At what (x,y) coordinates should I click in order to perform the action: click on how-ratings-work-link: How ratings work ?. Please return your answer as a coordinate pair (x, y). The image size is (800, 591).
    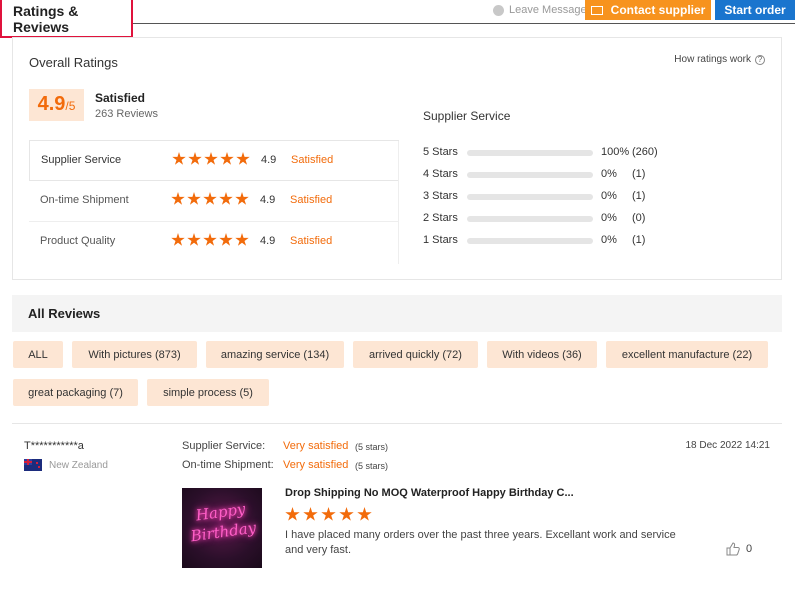
    Looking at the image, I should click on (719, 59).